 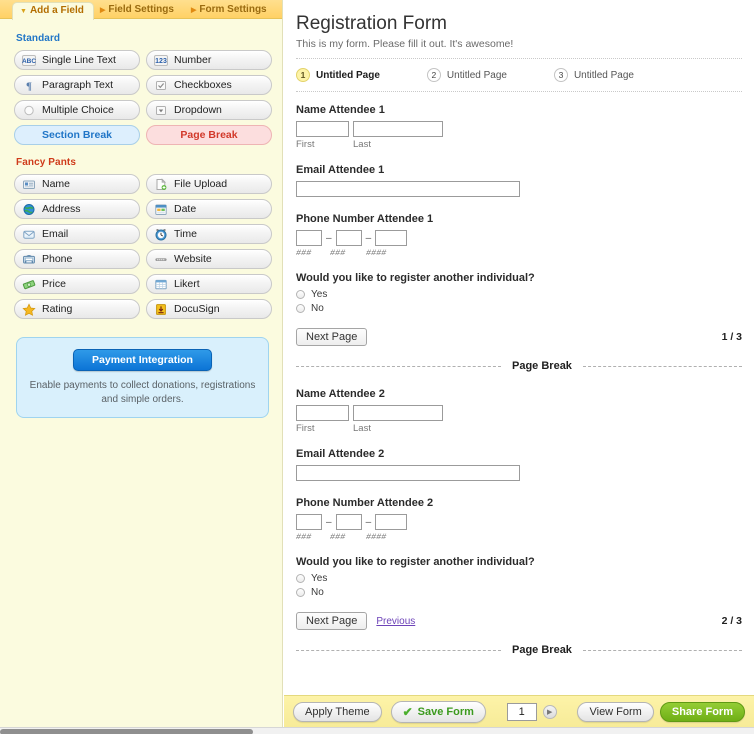 What do you see at coordinates (161, 259) in the screenshot?
I see `link-icon` at bounding box center [161, 259].